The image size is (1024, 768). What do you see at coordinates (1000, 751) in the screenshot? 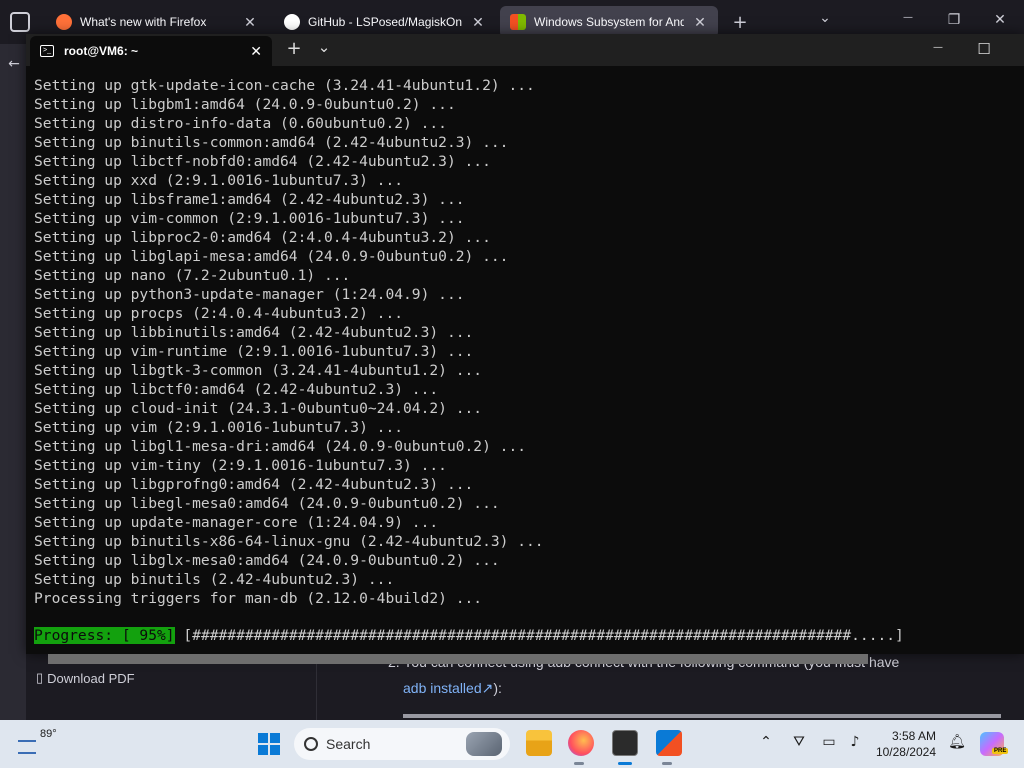
I see `pre-badge: PRE` at bounding box center [1000, 751].